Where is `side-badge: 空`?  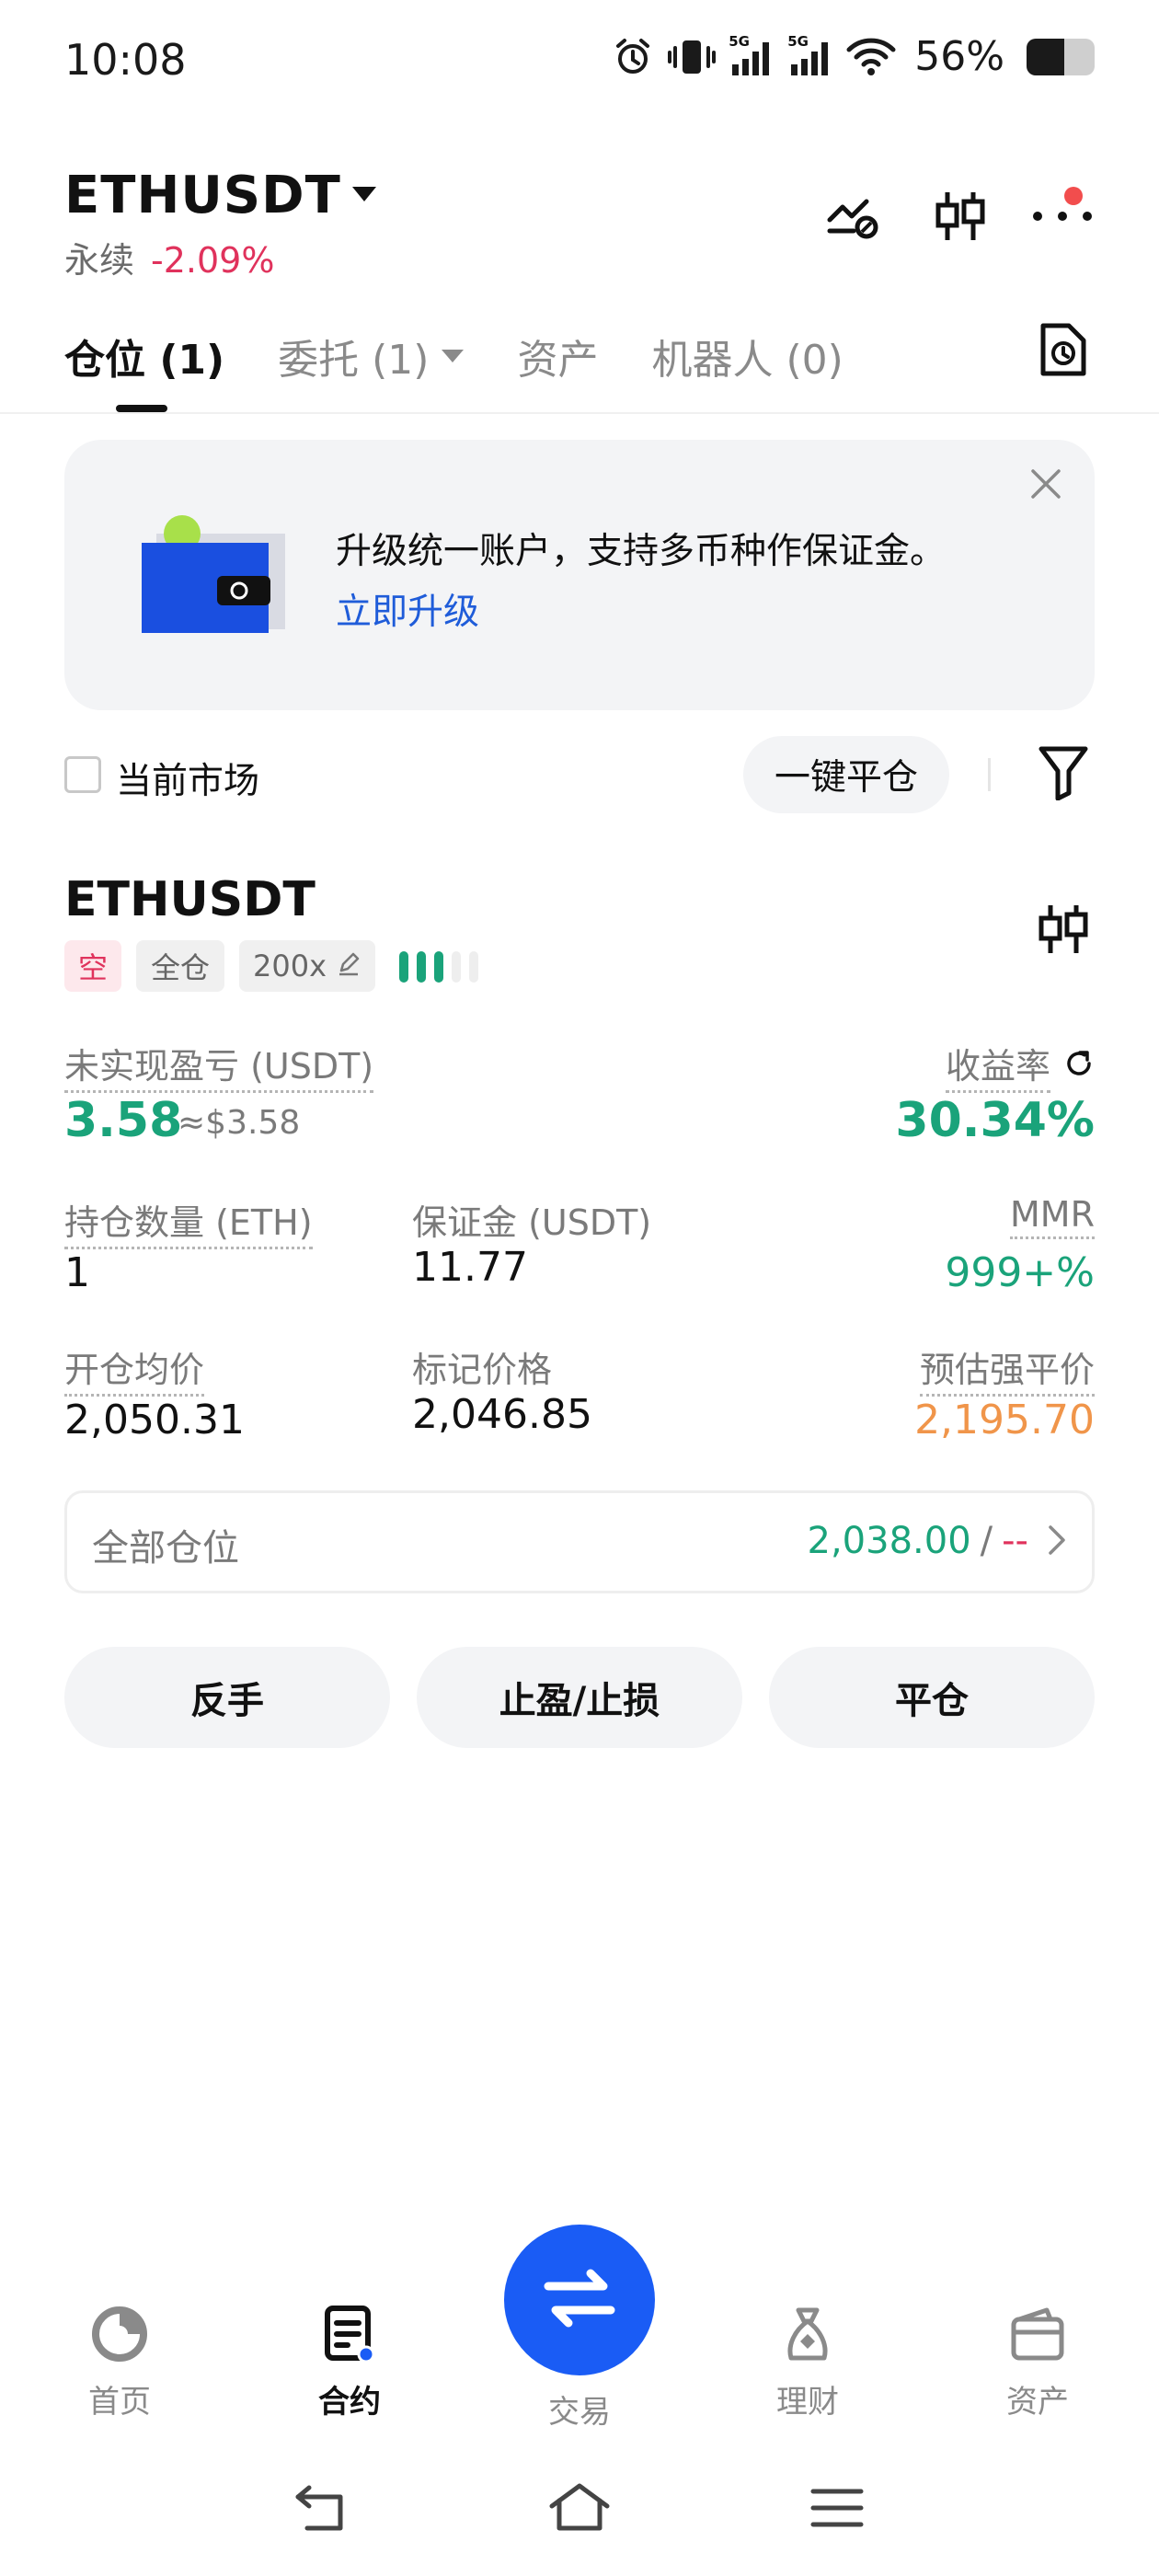
side-badge: 空 is located at coordinates (92, 966).